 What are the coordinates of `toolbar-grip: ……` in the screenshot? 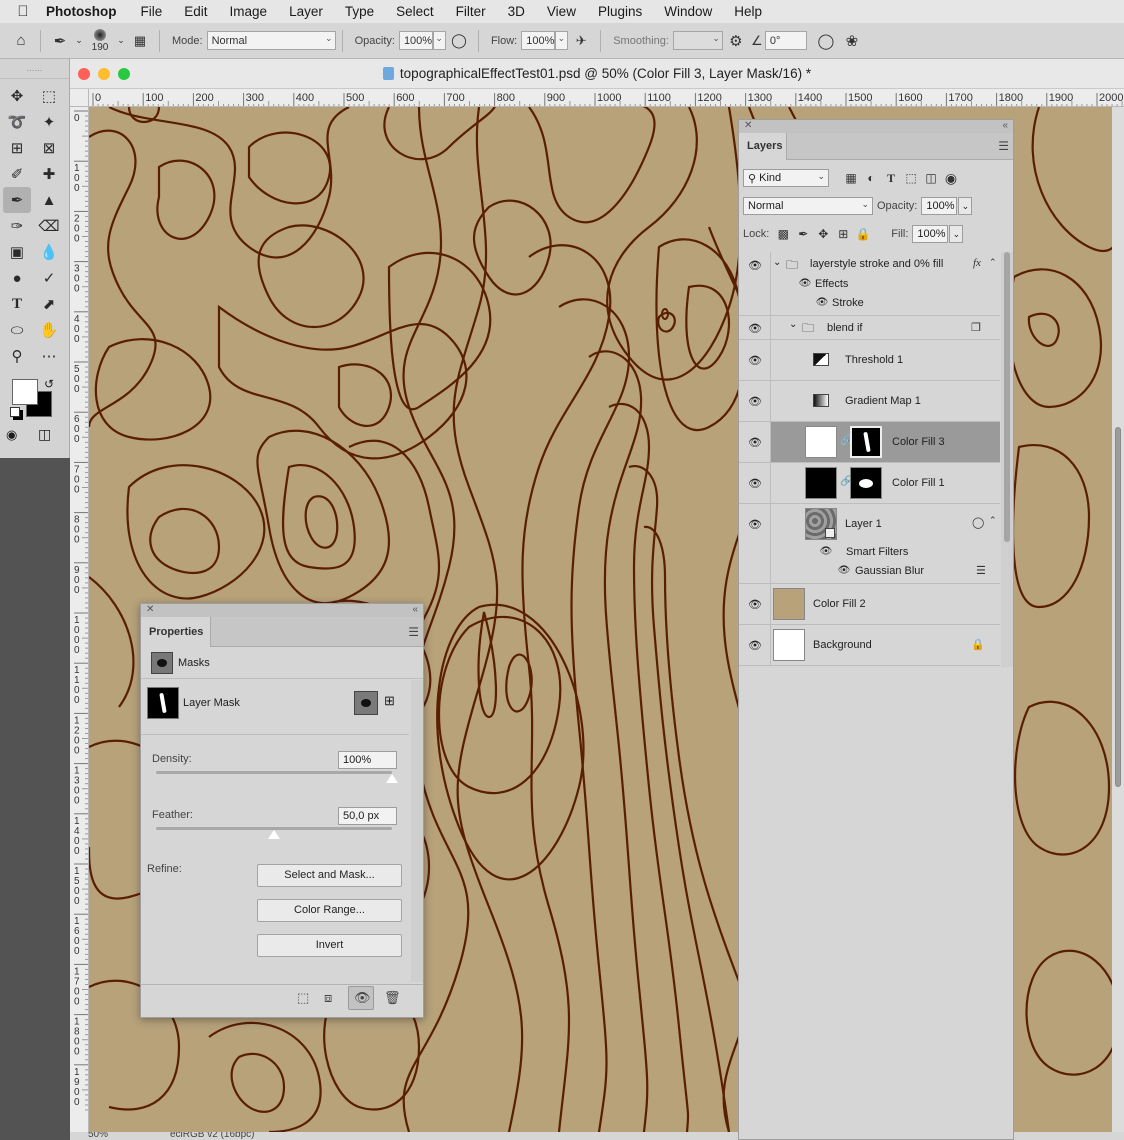 It's located at (34, 69).